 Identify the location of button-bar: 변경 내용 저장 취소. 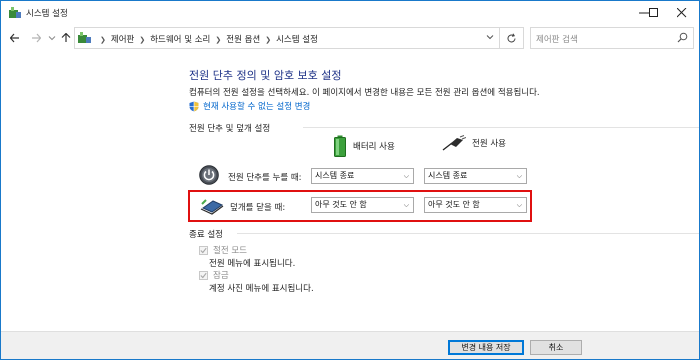
(350, 345).